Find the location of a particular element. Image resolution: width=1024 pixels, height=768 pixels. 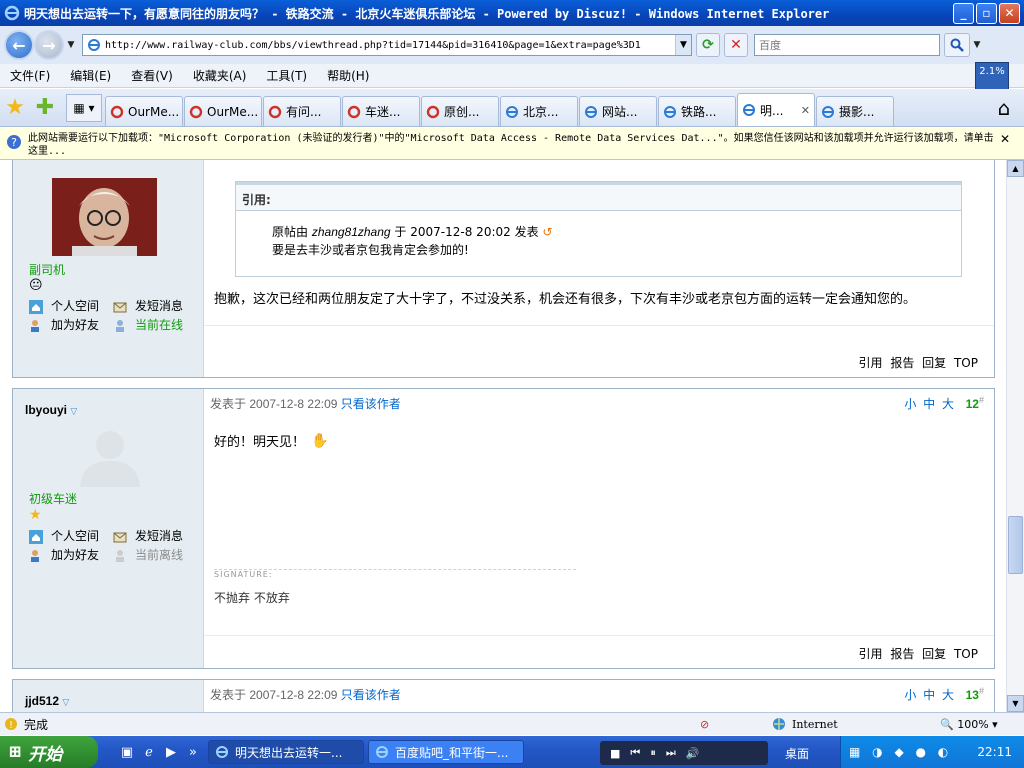

floor-number: 12# is located at coordinates (975, 403).